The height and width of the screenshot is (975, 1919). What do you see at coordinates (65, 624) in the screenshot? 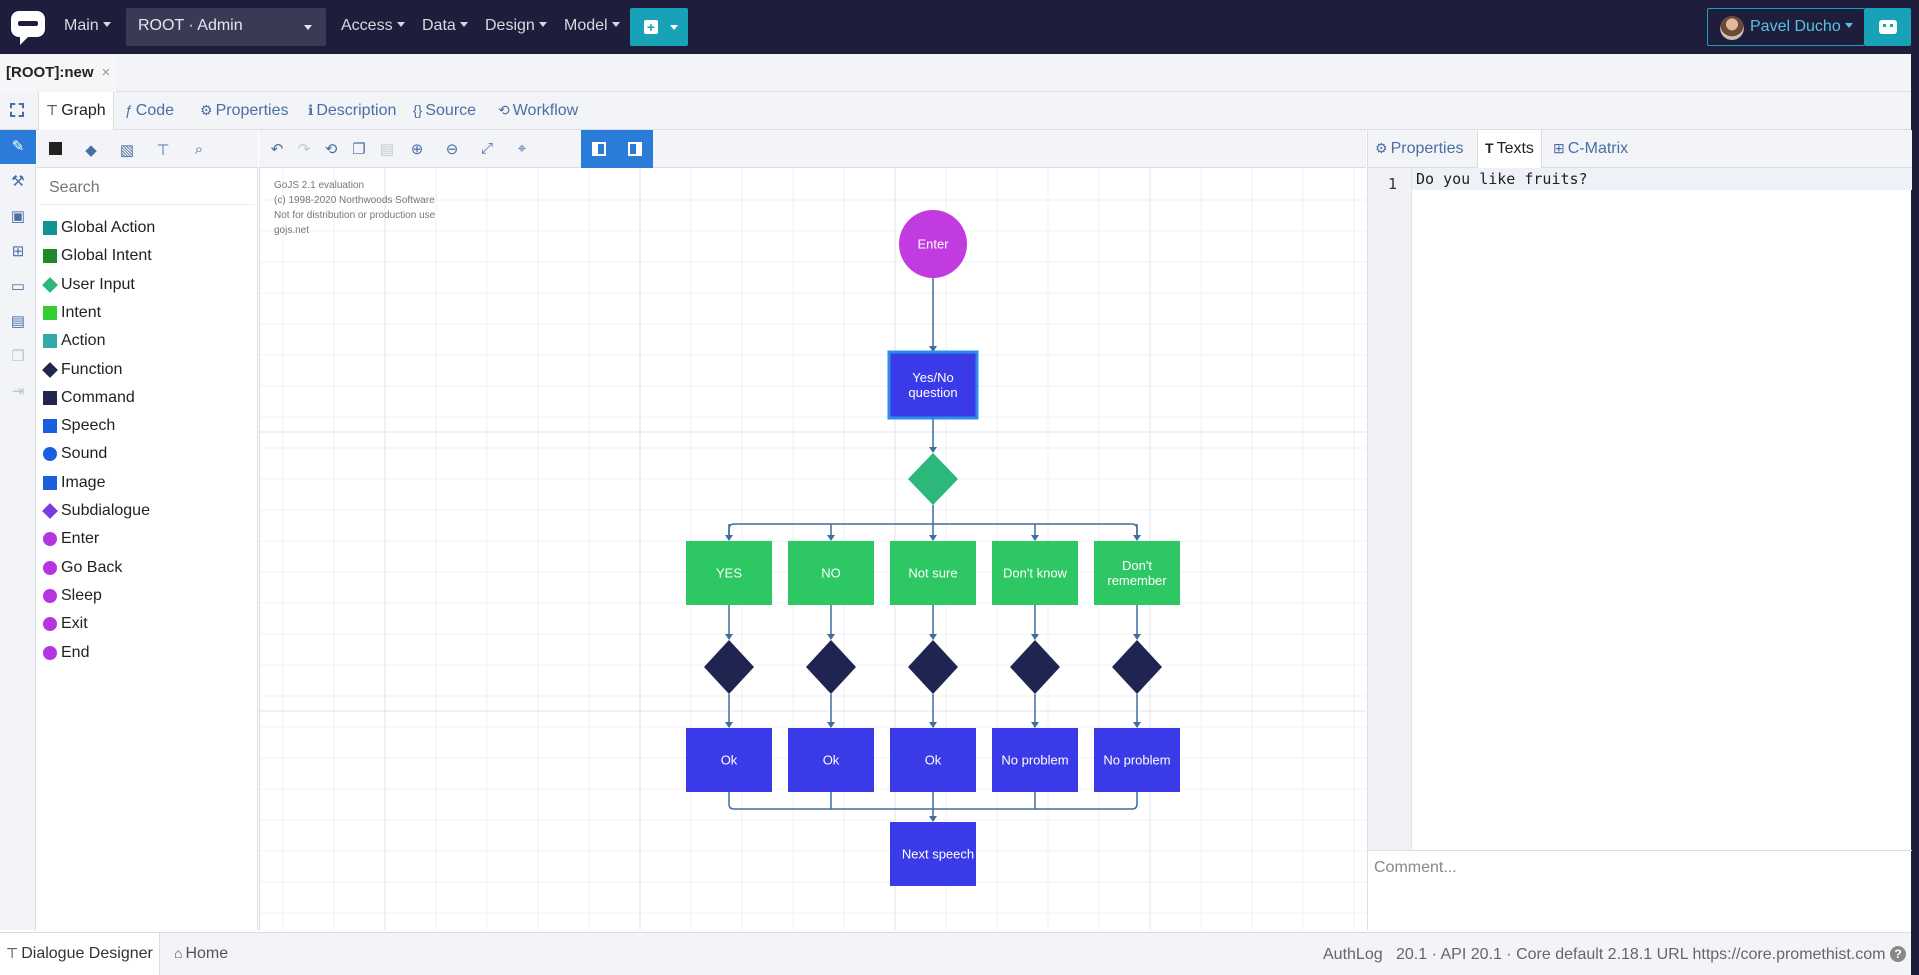
I see `palette-item: Exit` at bounding box center [65, 624].